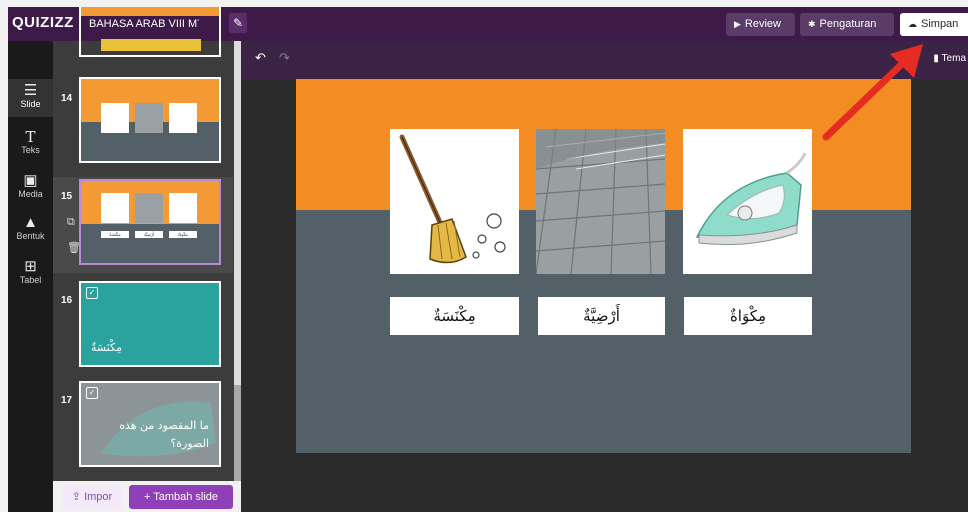 Image resolution: width=968 pixels, height=512 pixels. Describe the element at coordinates (67, 400) in the screenshot. I see `slide-number: 17` at that location.